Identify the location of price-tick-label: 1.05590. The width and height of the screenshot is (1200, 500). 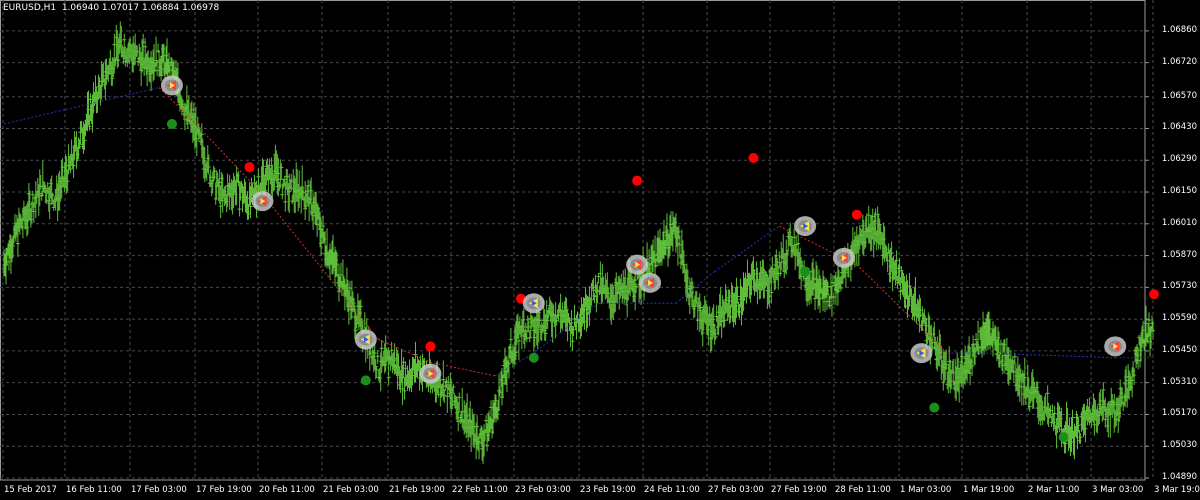
(1179, 318).